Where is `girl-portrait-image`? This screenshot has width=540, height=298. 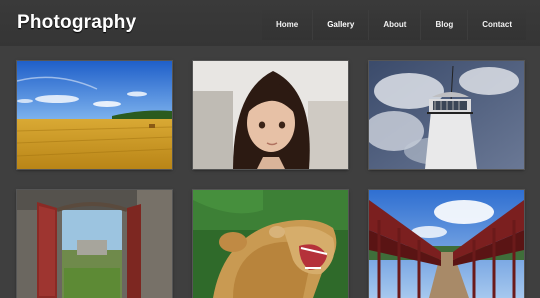 girl-portrait-image is located at coordinates (270, 115).